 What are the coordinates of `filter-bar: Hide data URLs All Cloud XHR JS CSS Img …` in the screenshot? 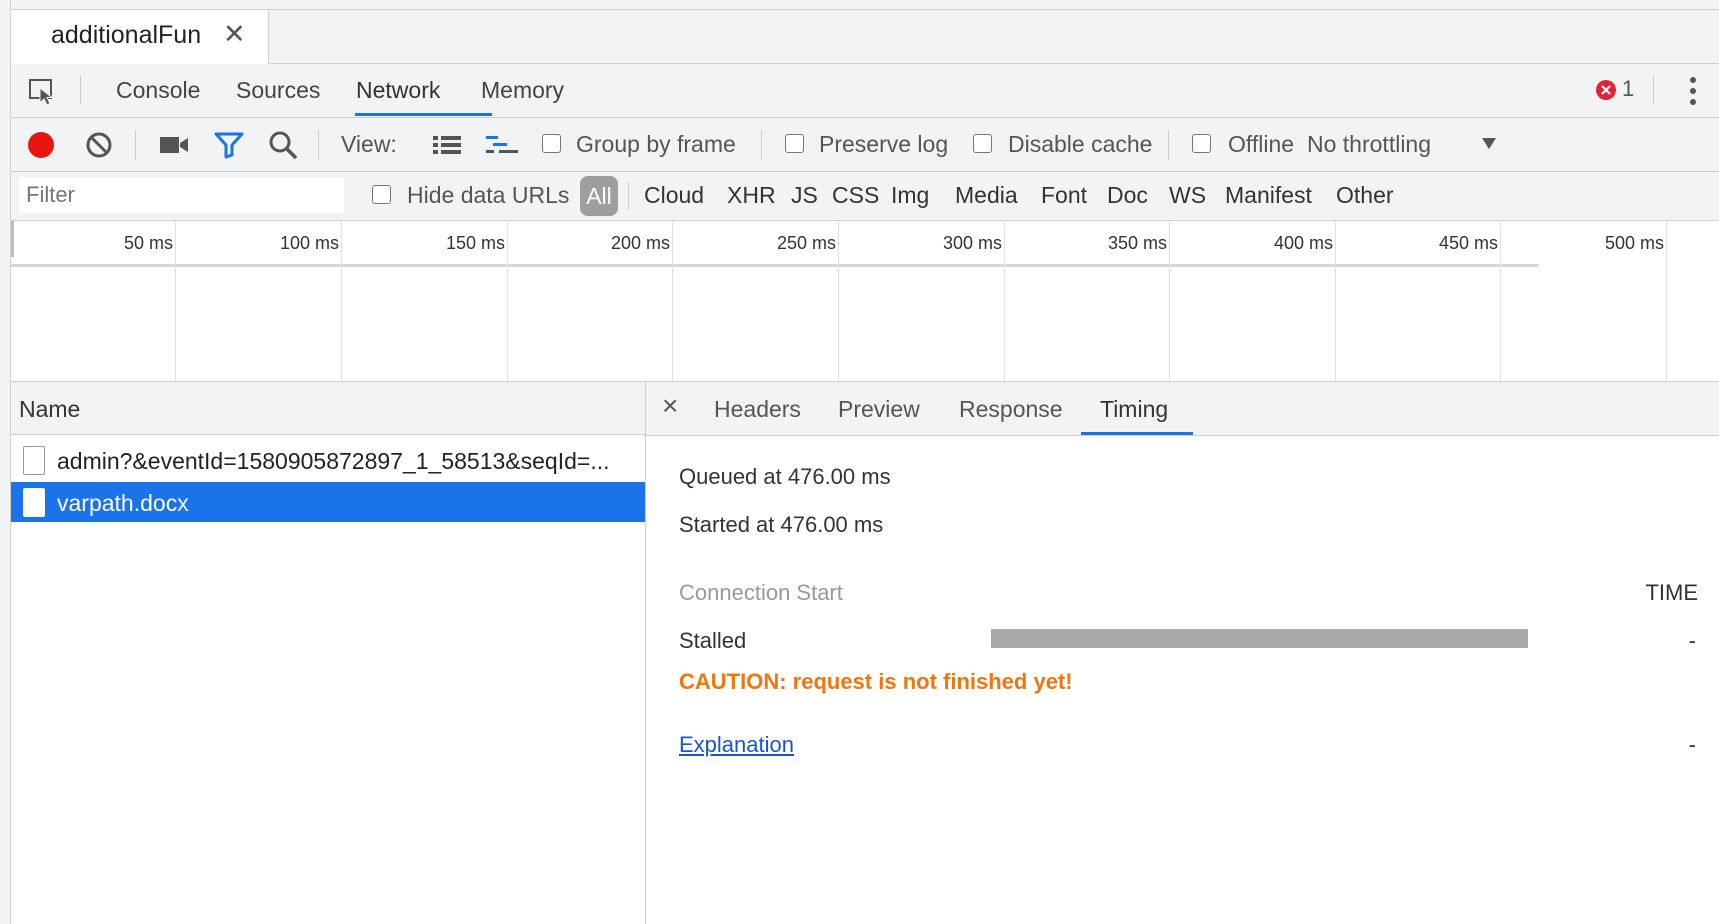 It's located at (865, 196).